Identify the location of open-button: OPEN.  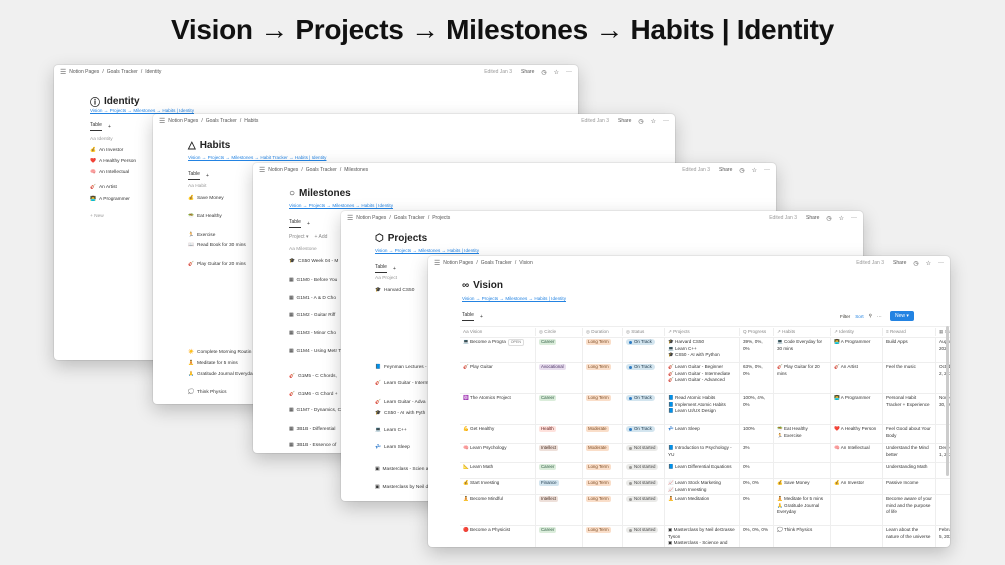
(515, 343).